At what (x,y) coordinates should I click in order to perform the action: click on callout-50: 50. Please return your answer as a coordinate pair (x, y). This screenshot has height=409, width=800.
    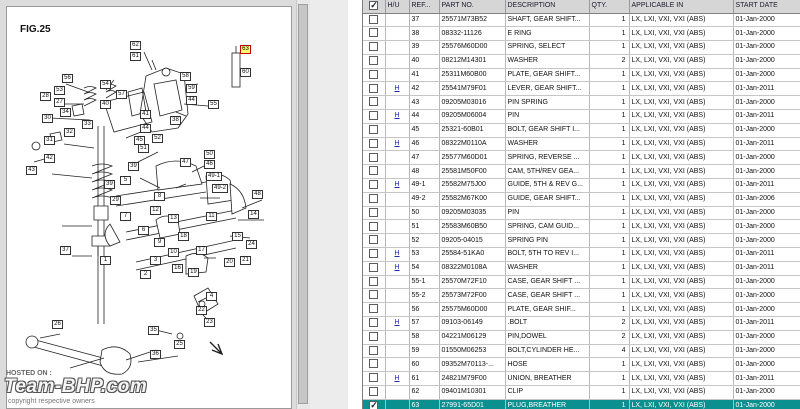
    Looking at the image, I should click on (209, 154).